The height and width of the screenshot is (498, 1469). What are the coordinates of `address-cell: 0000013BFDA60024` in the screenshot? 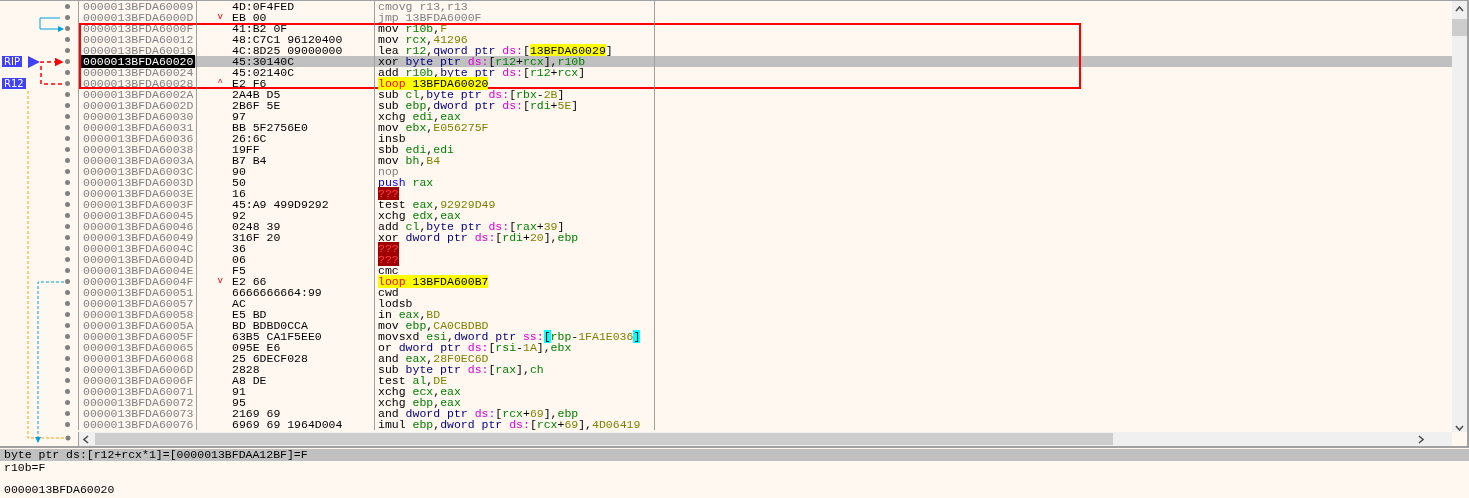 It's located at (138, 72).